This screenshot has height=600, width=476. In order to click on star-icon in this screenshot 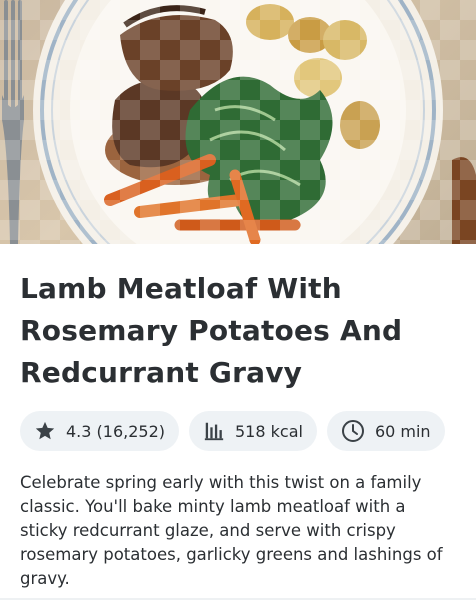, I will do `click(45, 431)`.